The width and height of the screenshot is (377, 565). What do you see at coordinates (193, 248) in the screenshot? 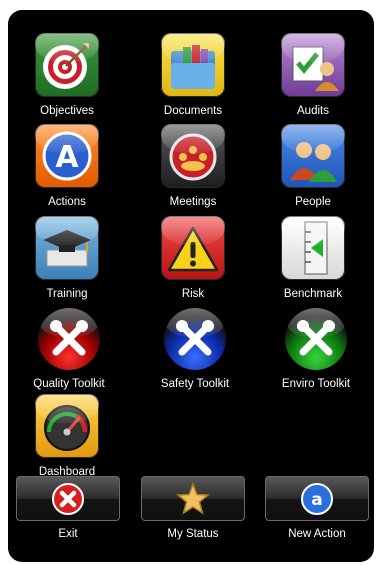
I see `warning-icon` at bounding box center [193, 248].